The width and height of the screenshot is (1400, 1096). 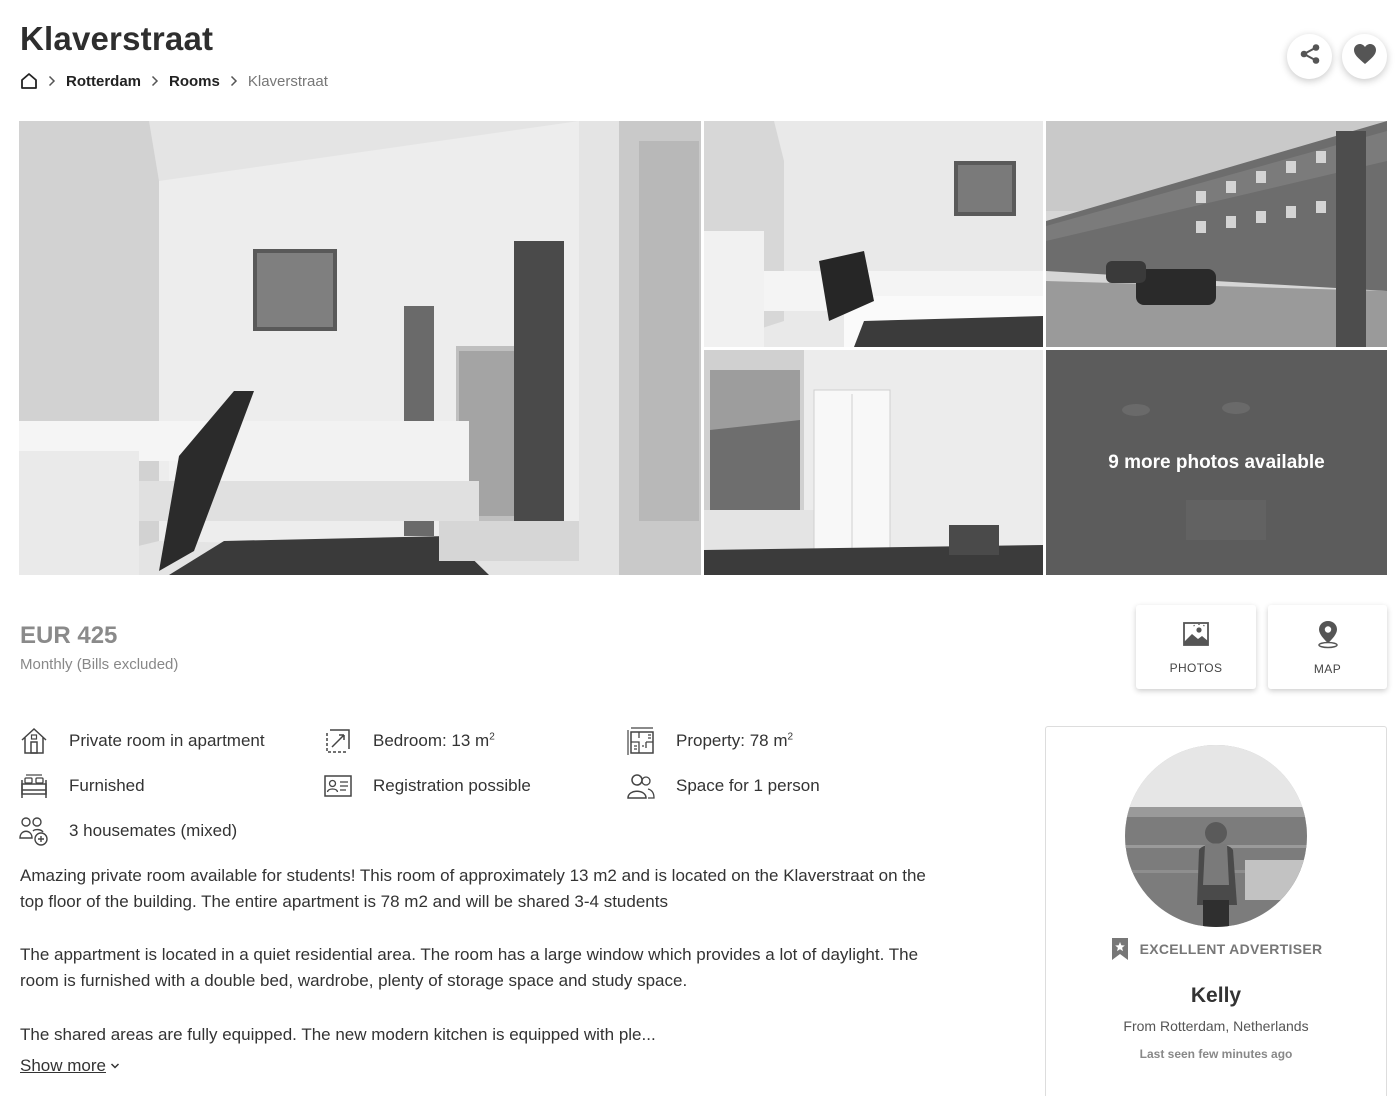 I want to click on favorite-button, so click(x=1364, y=56).